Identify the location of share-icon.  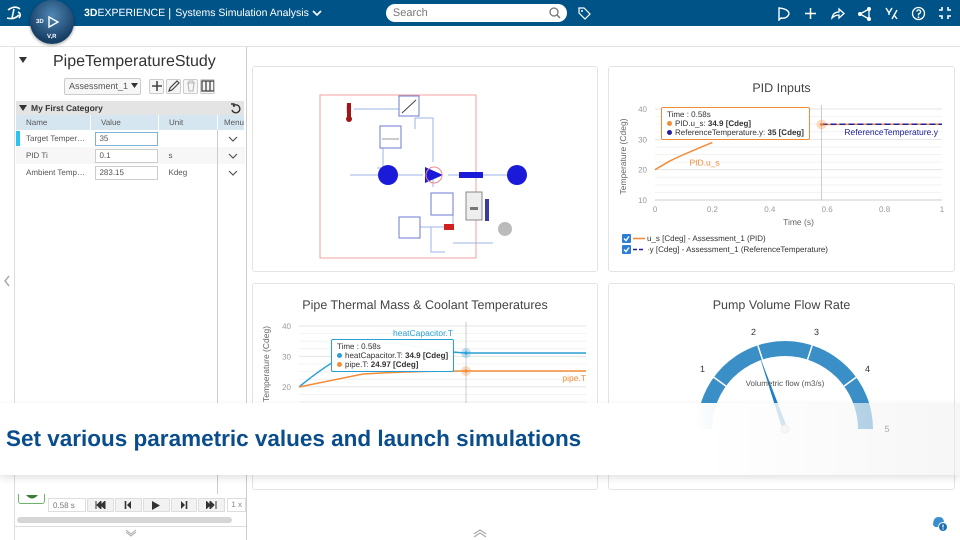
(837, 13).